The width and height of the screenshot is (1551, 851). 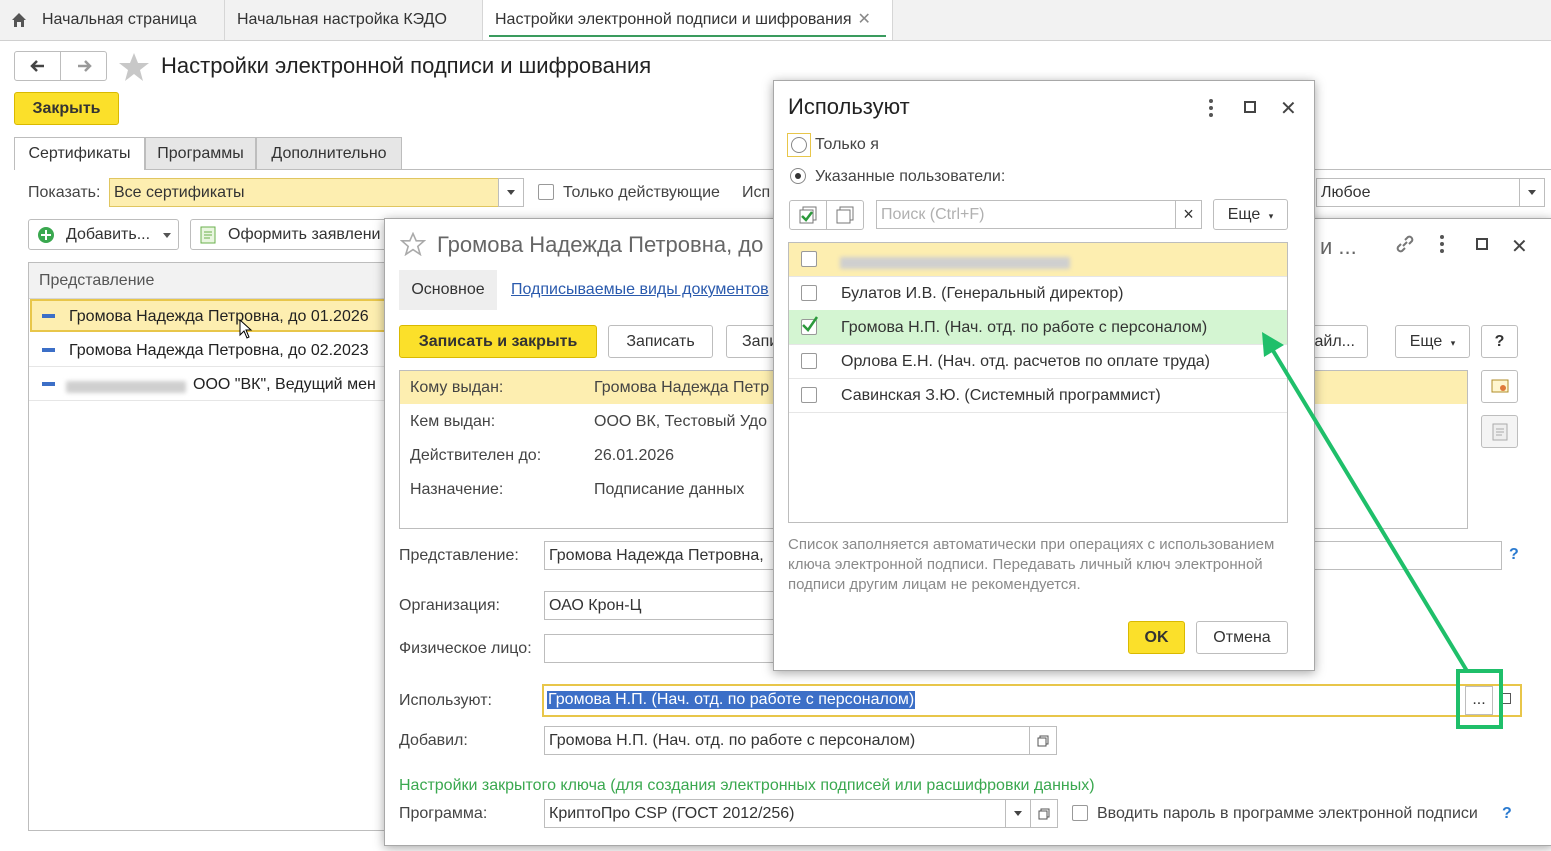 I want to click on annotation-overlay, so click(x=1382, y=530).